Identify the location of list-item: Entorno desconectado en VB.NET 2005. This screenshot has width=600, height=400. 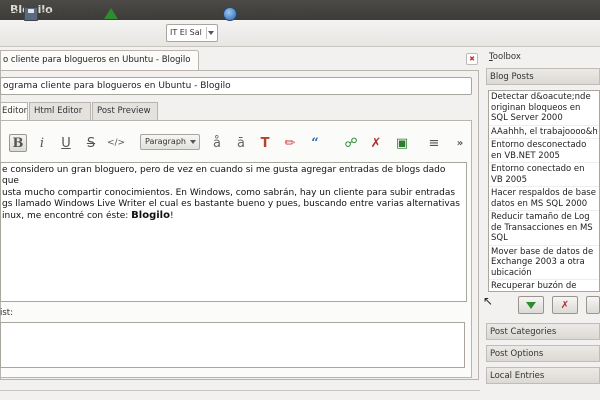
(544, 151).